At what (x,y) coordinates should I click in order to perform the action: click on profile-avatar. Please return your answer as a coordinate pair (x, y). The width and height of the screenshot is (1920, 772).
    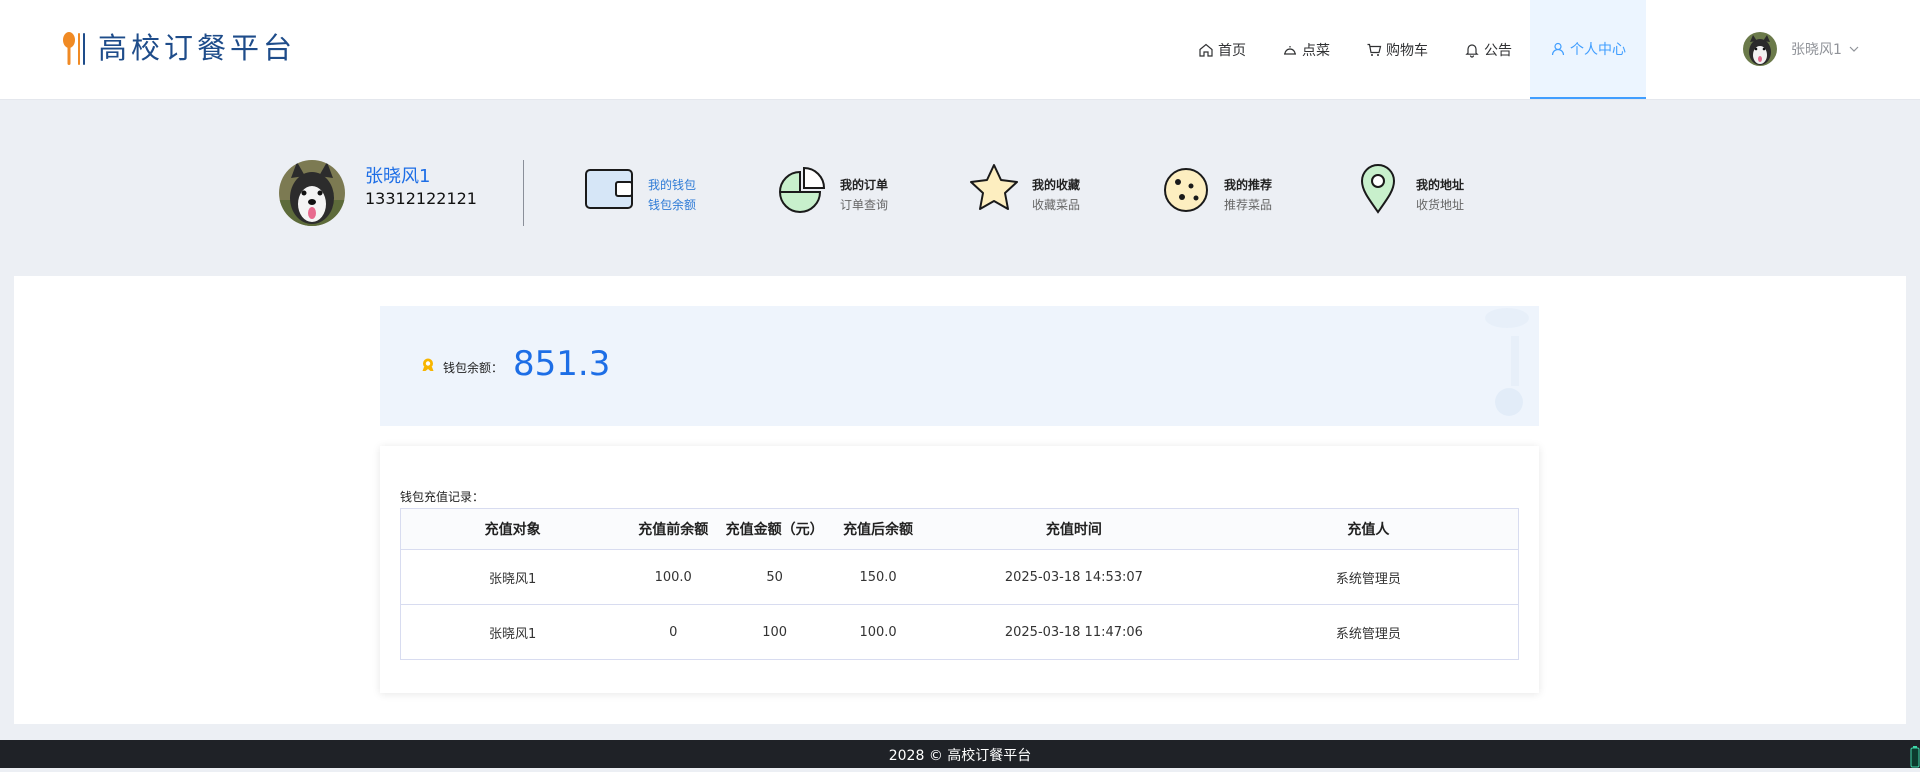
    Looking at the image, I should click on (312, 193).